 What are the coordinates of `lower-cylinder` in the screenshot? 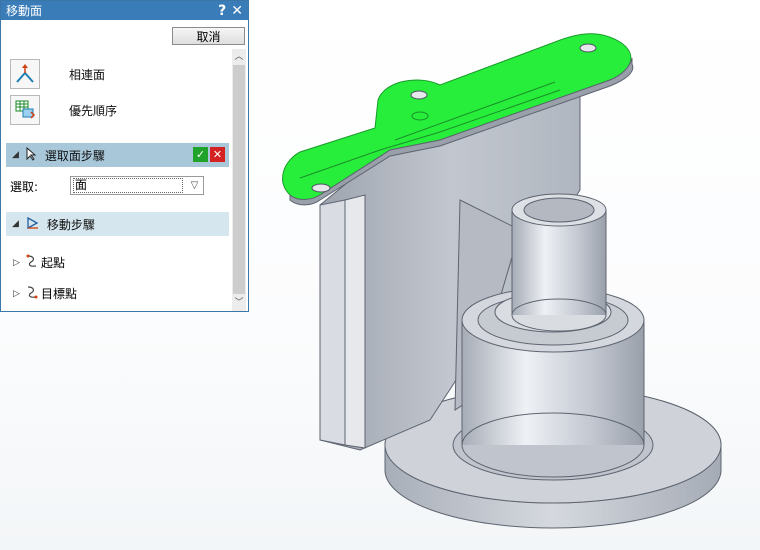 It's located at (553, 384).